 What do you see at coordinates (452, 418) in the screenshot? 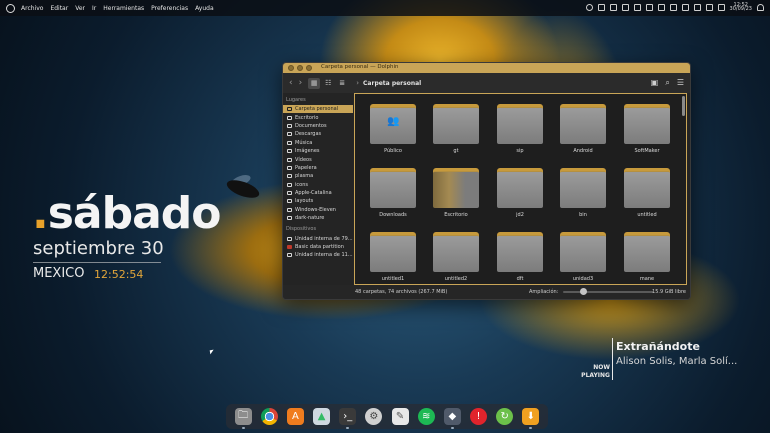
I see `dock-dolphin-app: ◆` at bounding box center [452, 418].